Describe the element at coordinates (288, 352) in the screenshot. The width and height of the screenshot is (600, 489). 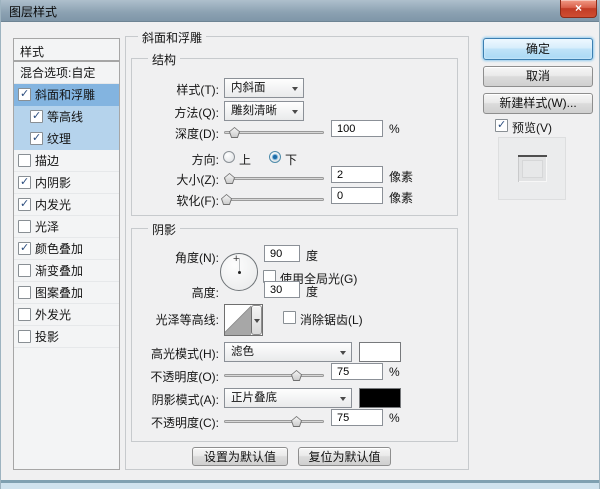
I see `highlight-mode-dropdown: 滤色` at that location.